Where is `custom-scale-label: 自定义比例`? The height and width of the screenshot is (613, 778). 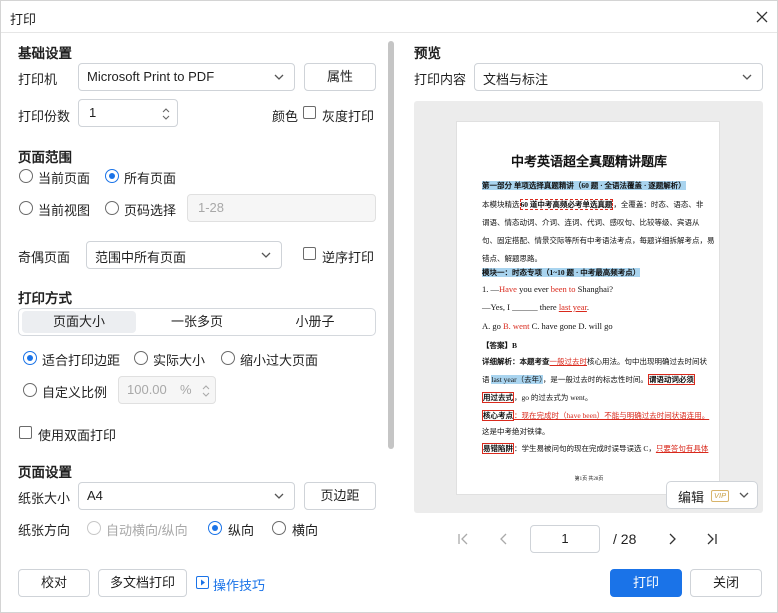
custom-scale-label: 自定义比例 is located at coordinates (75, 392).